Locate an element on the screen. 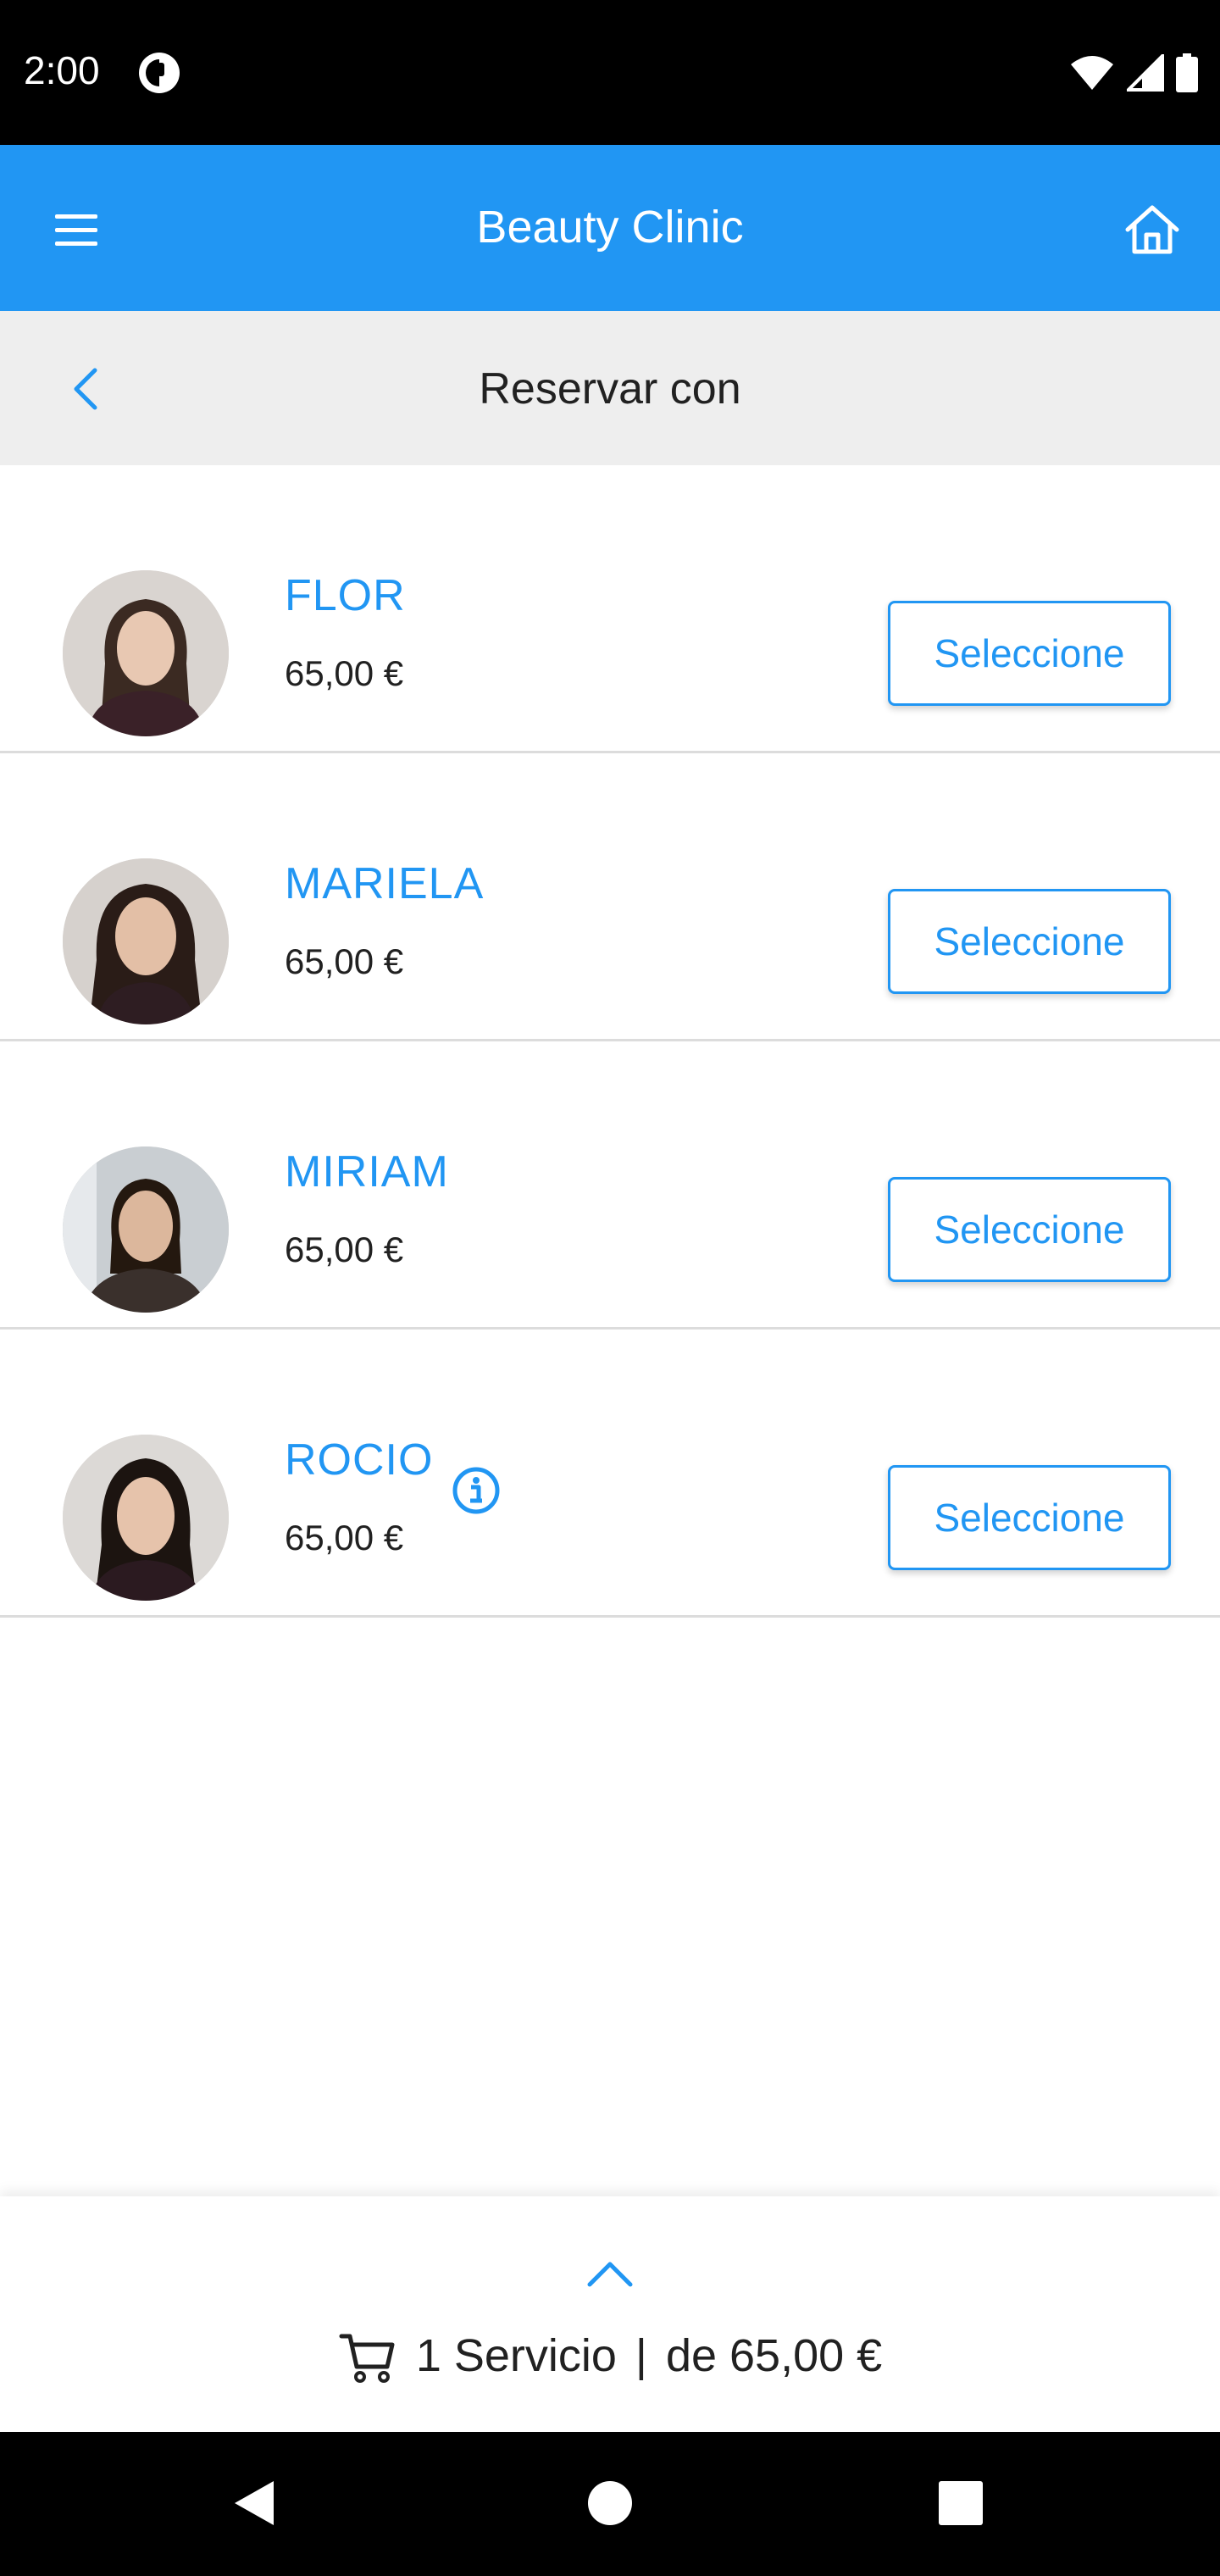 The image size is (1220, 2576). square-recents-icon is located at coordinates (961, 2503).